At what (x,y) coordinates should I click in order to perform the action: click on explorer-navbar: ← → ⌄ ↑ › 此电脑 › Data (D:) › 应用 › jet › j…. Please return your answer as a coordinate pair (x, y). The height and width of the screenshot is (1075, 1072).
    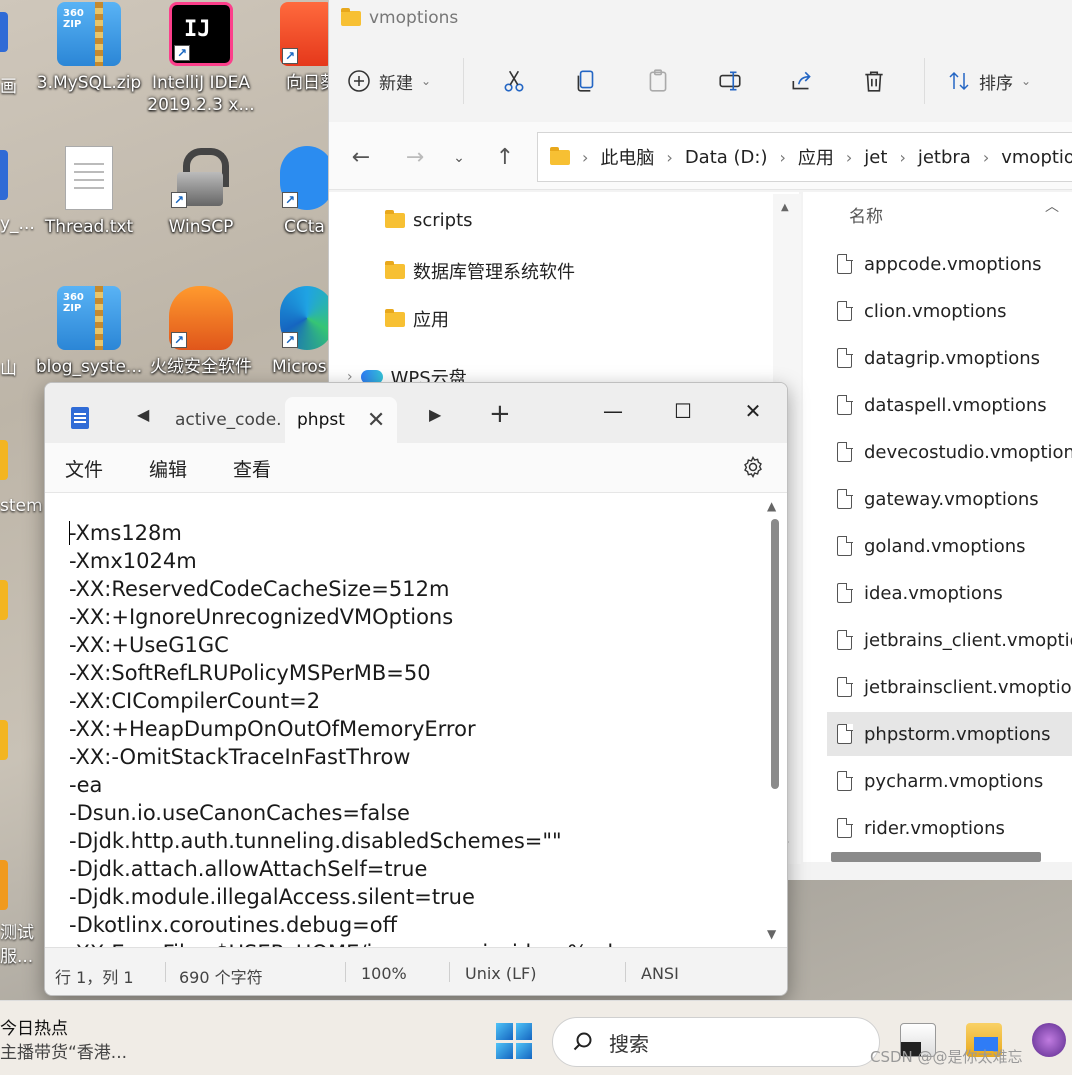
    Looking at the image, I should click on (700, 156).